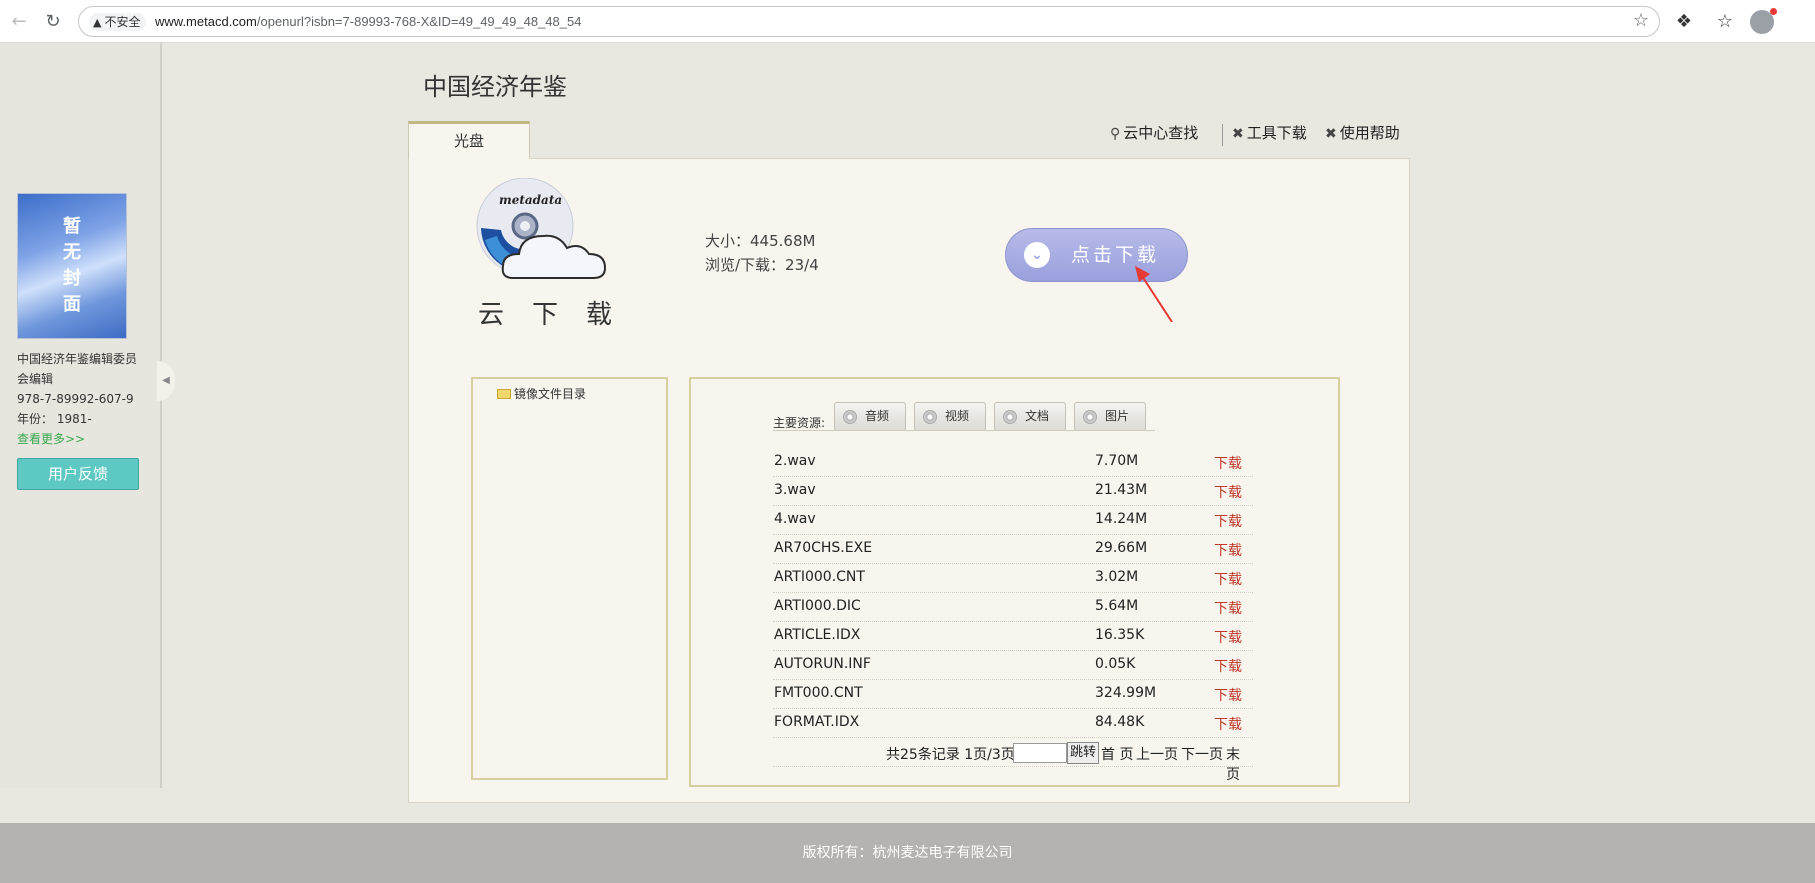 This screenshot has width=1815, height=883. What do you see at coordinates (54, 419) in the screenshot?
I see `book-year: 年份： 1981-` at bounding box center [54, 419].